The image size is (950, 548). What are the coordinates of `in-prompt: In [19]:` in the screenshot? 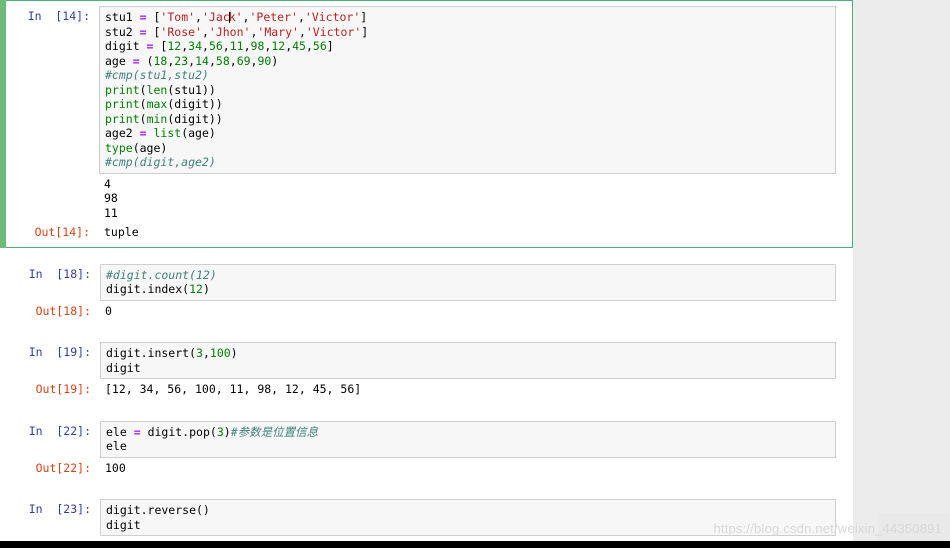 It's located at (59, 352).